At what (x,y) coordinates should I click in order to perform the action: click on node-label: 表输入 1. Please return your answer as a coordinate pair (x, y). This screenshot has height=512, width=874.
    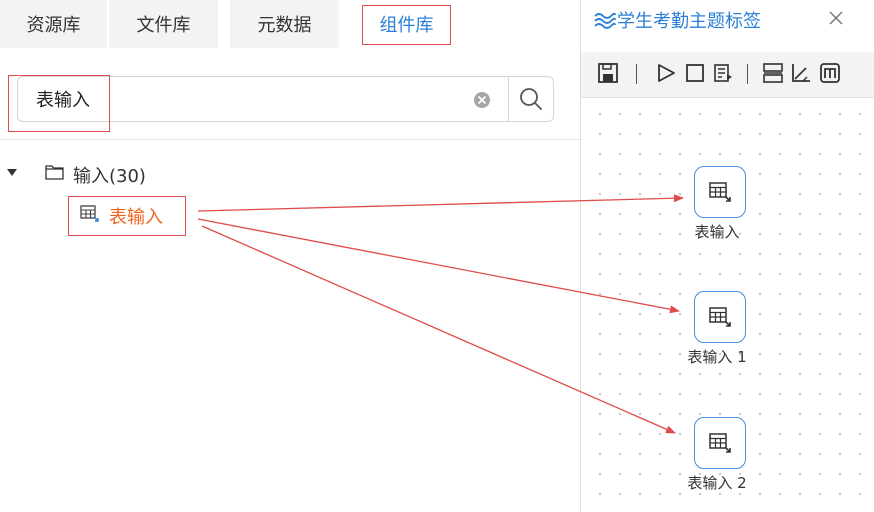
    Looking at the image, I should click on (717, 357).